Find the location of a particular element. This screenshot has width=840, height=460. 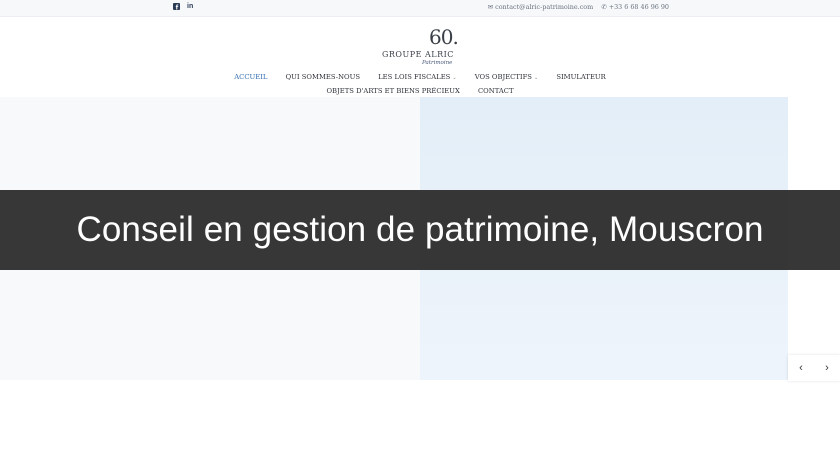

nav-item-simulateur: SIMULATEUR is located at coordinates (580, 77).